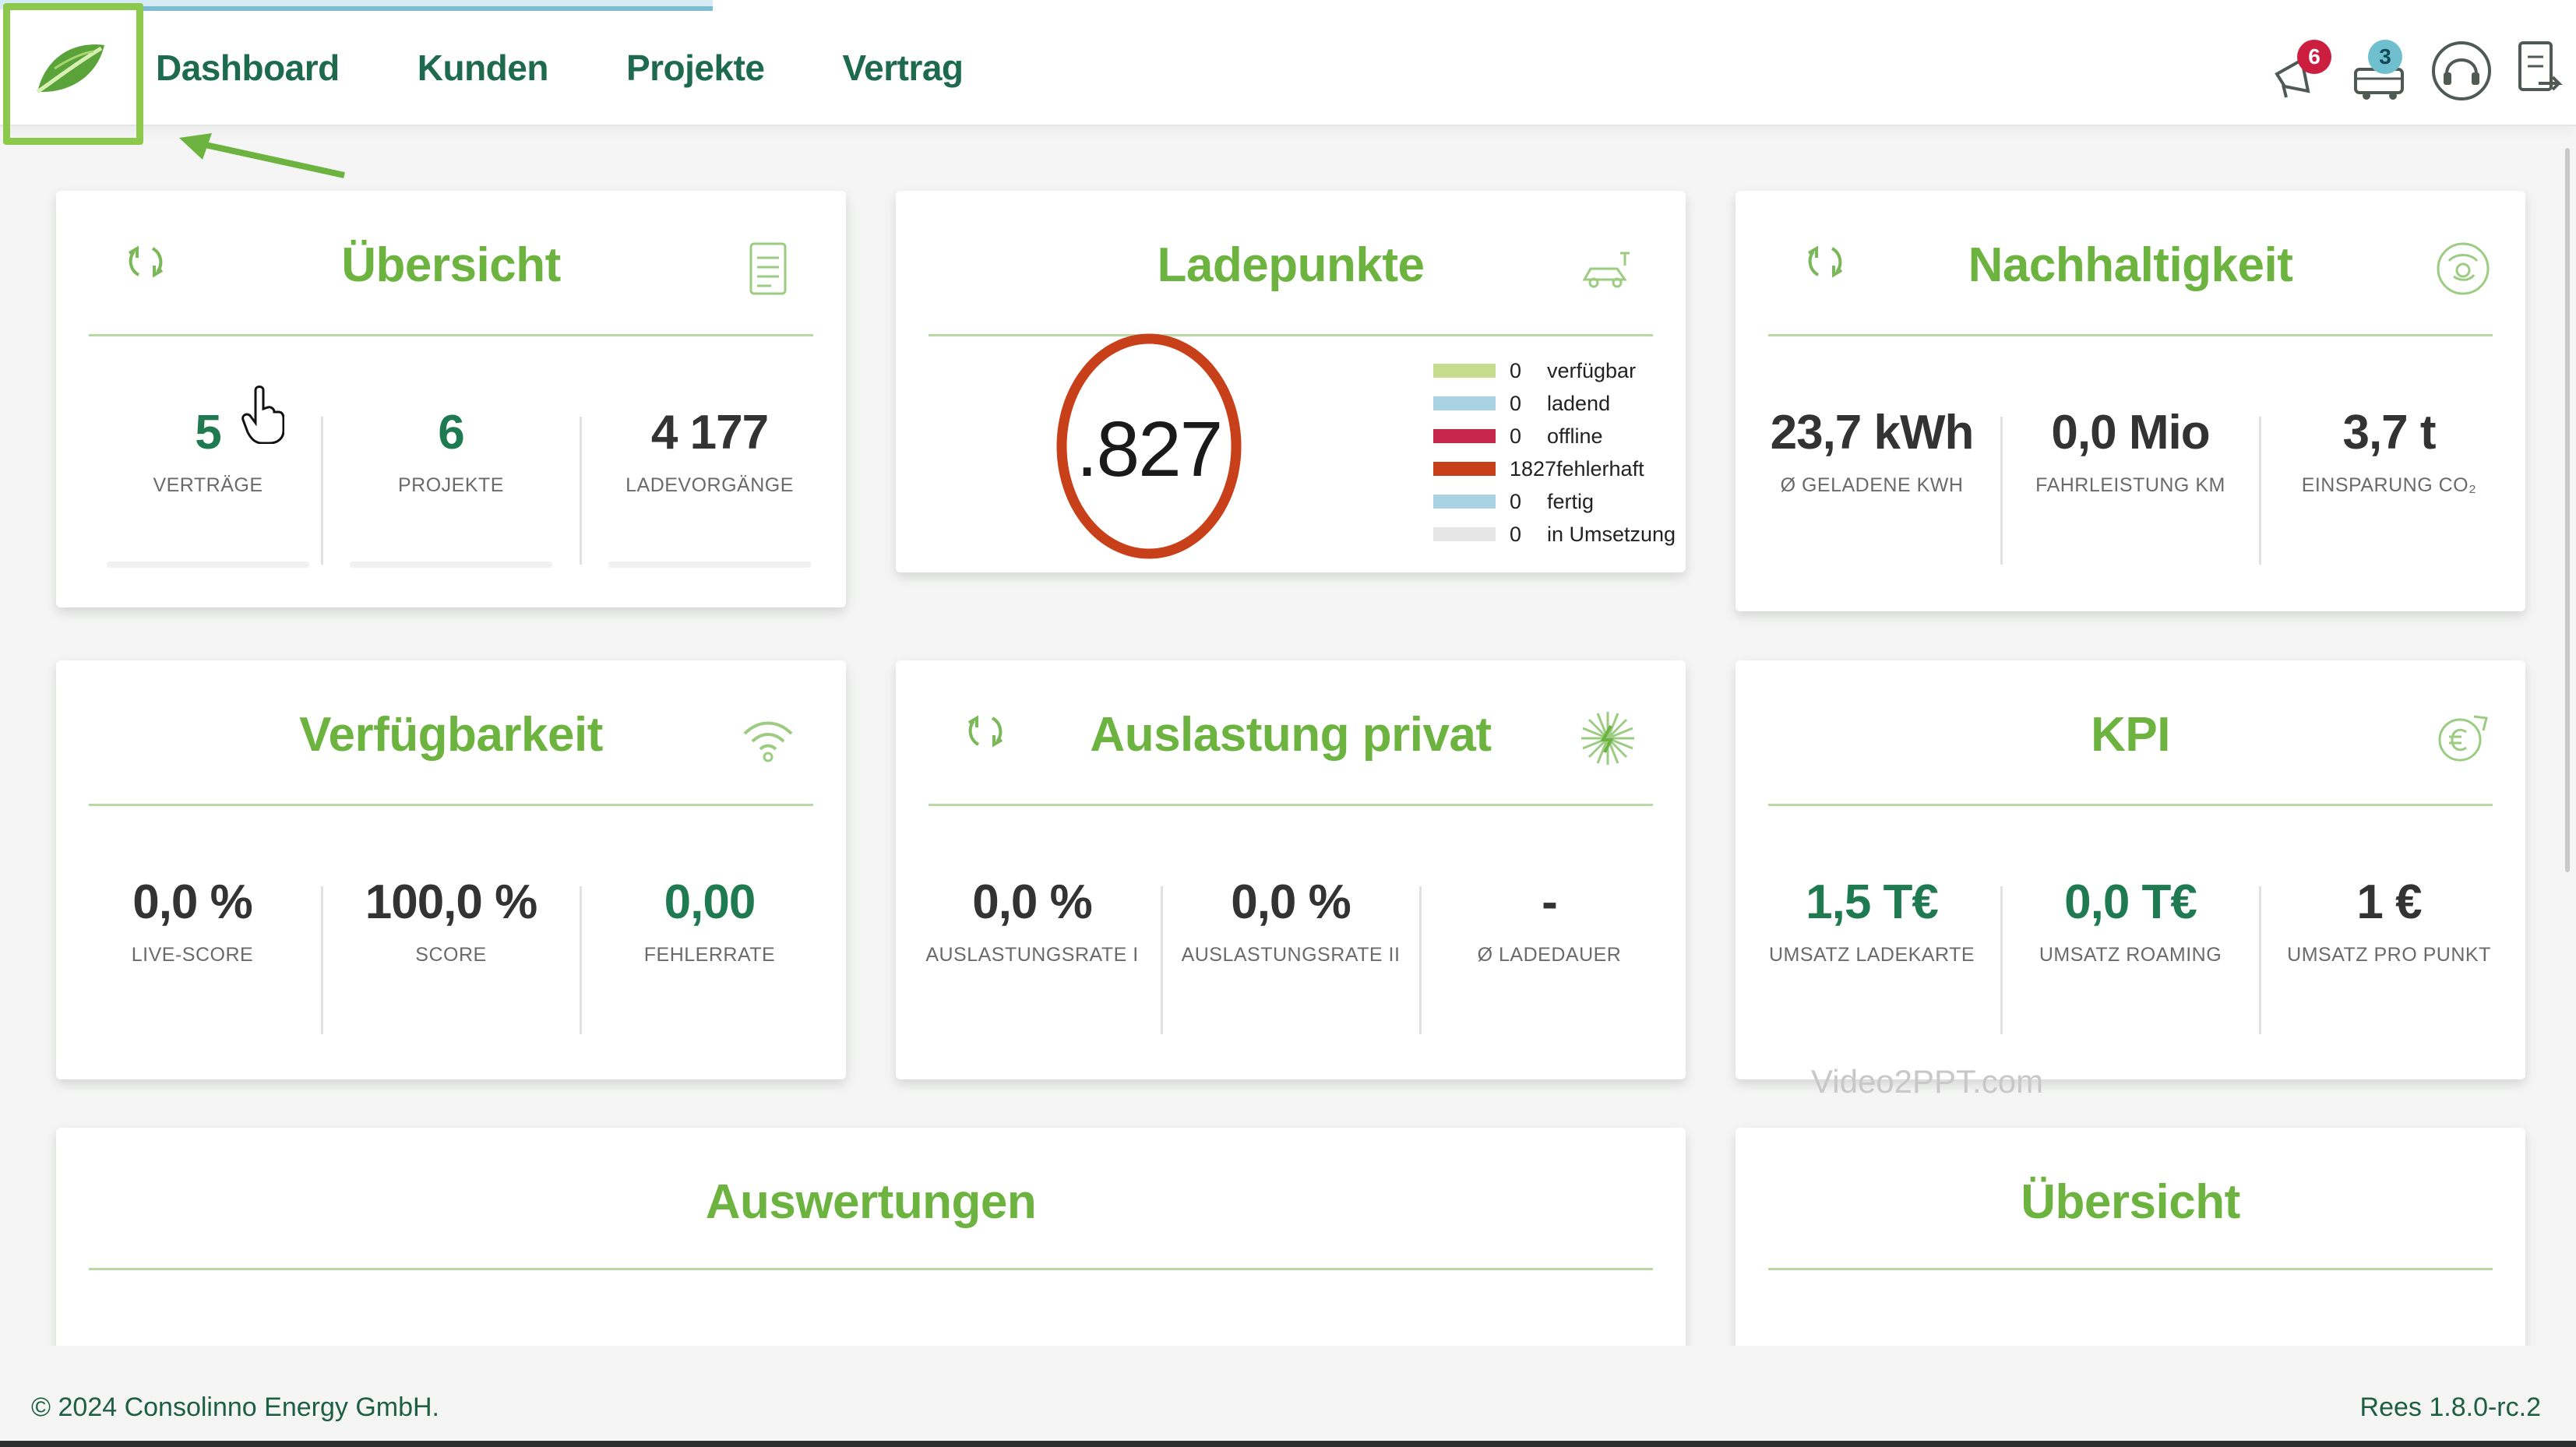 The image size is (2576, 1447). What do you see at coordinates (2450, 1407) in the screenshot?
I see `footer-version: Rees 1.8.0-rc.2` at bounding box center [2450, 1407].